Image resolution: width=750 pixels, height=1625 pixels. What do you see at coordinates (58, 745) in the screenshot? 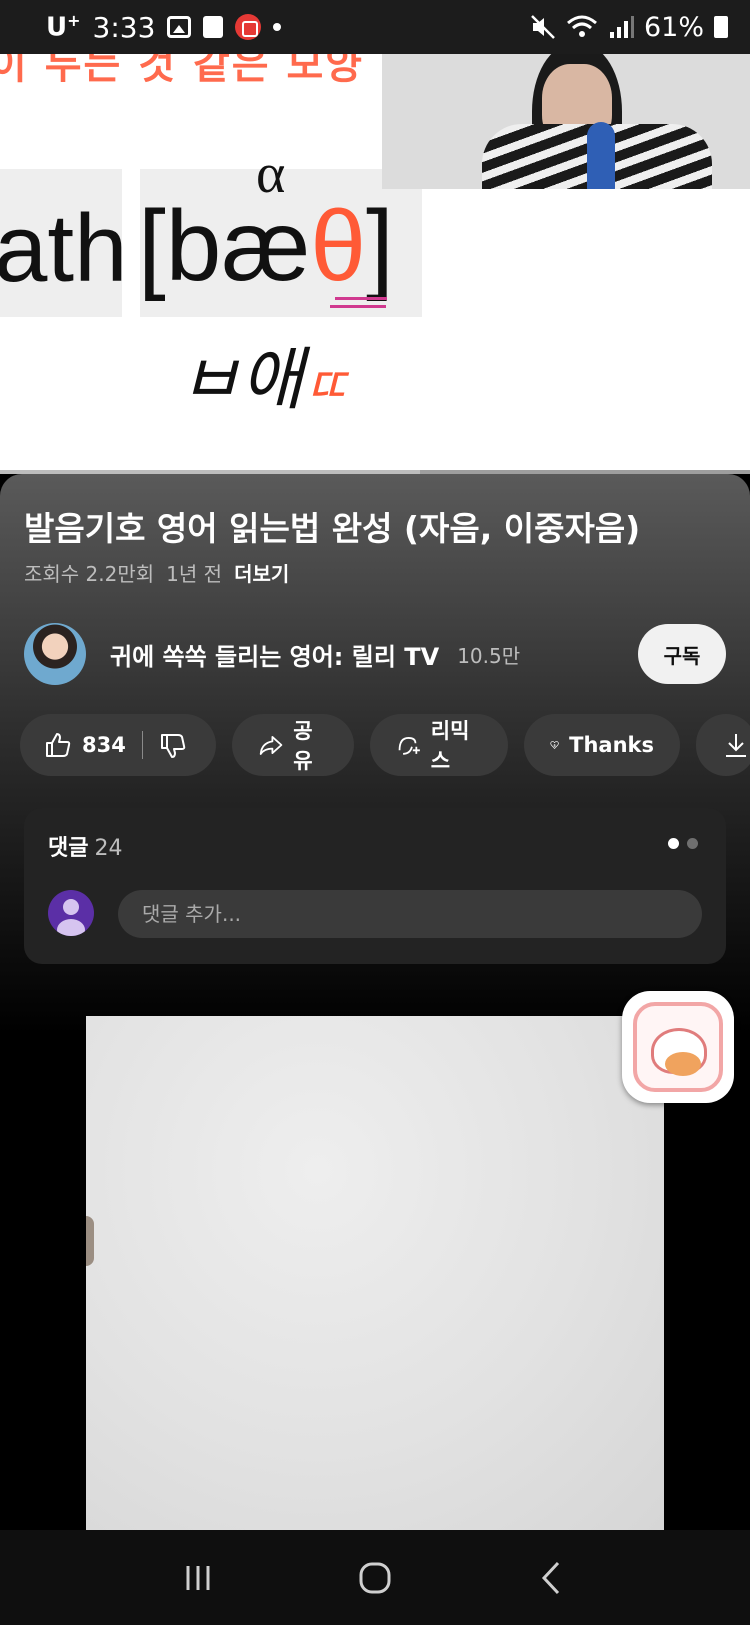
I see `thumbs-up-icon` at bounding box center [58, 745].